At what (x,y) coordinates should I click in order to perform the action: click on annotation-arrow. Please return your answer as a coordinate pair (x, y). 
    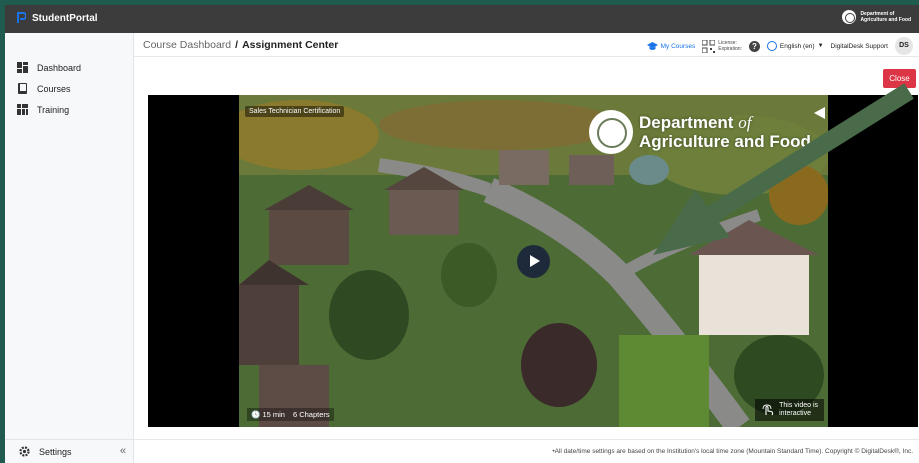
    Looking at the image, I should click on (783, 169).